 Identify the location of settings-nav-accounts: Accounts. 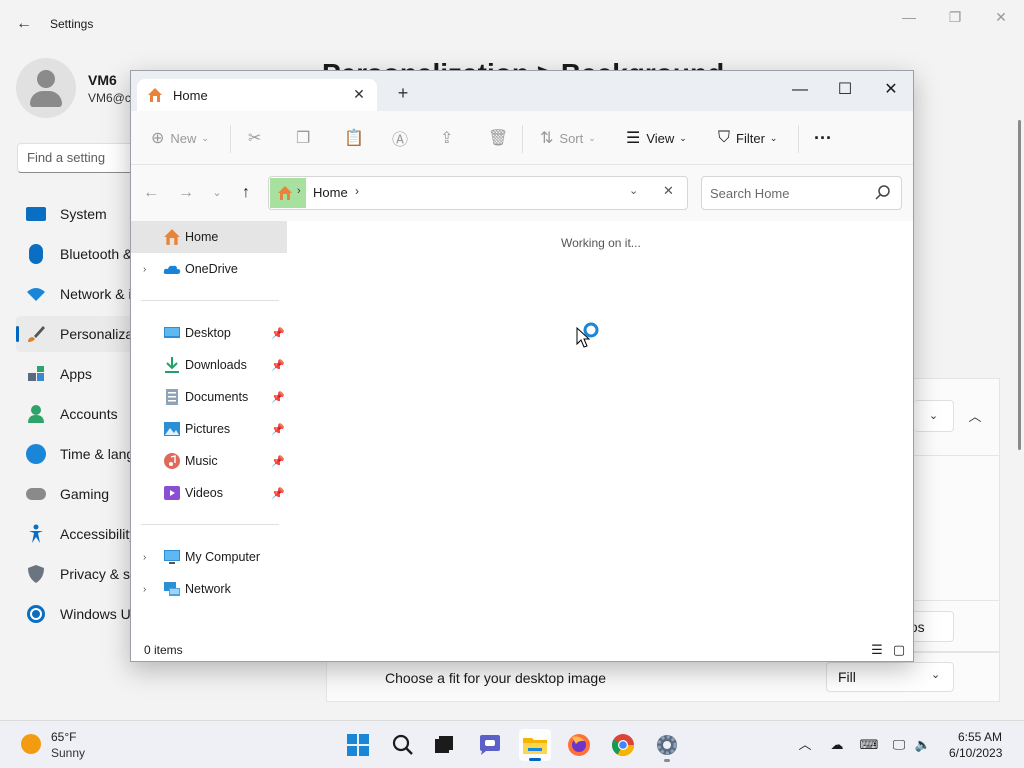
(76, 414).